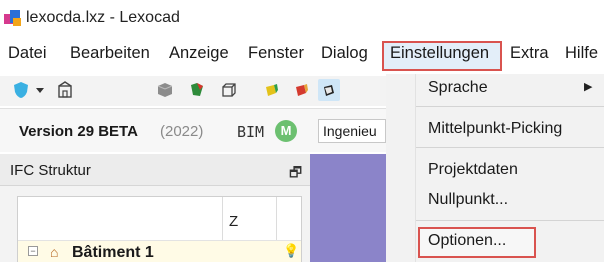 The width and height of the screenshot is (604, 262). What do you see at coordinates (291, 251) in the screenshot?
I see `lightbulb-icon: 💡` at bounding box center [291, 251].